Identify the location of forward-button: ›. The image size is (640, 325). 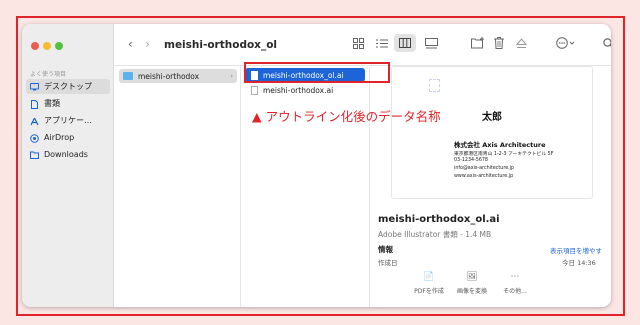
(147, 44).